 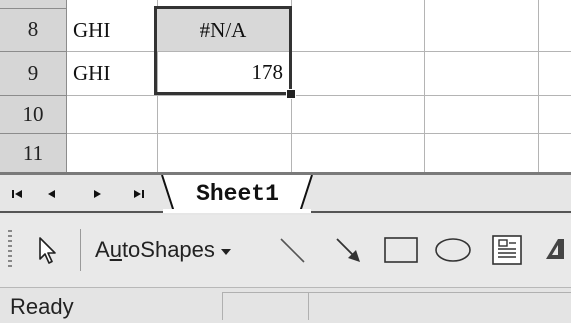 I want to click on first-sheet-icon, so click(x=17, y=194).